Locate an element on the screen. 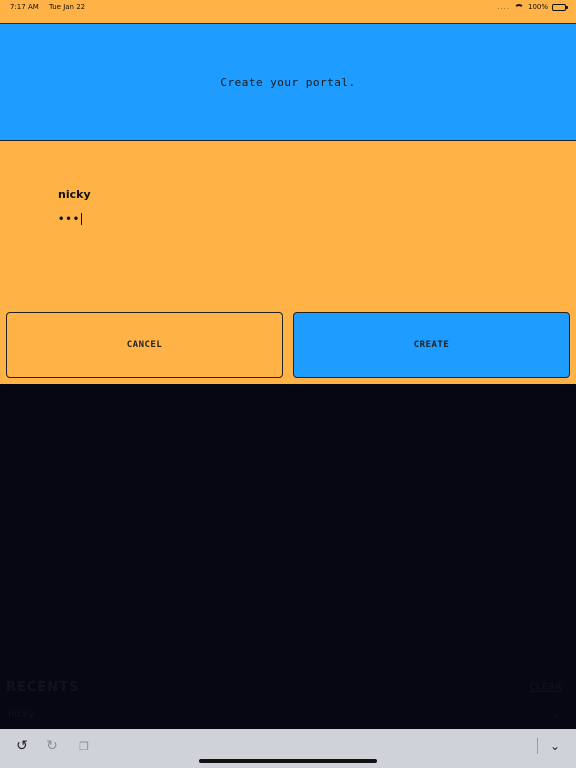 Image resolution: width=576 pixels, height=768 pixels. cancel-button: CANCEL is located at coordinates (144, 345).